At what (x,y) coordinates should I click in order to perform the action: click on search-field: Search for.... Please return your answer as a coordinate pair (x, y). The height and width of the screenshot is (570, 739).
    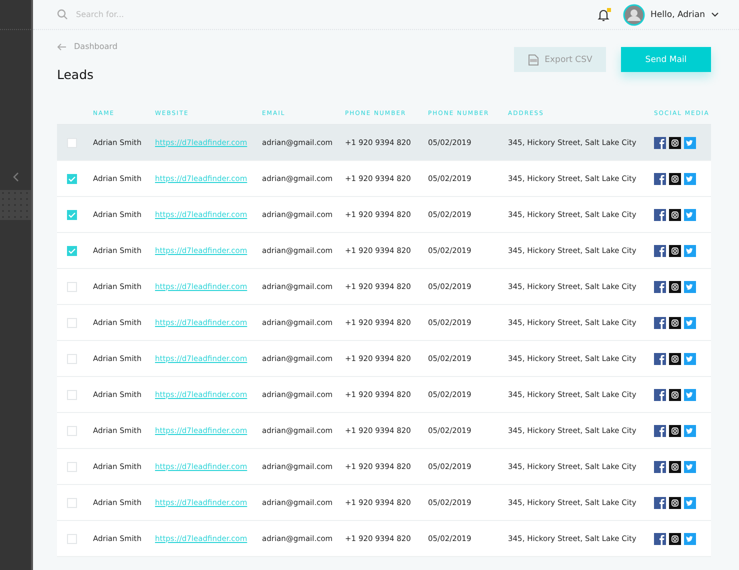
    Looking at the image, I should click on (136, 14).